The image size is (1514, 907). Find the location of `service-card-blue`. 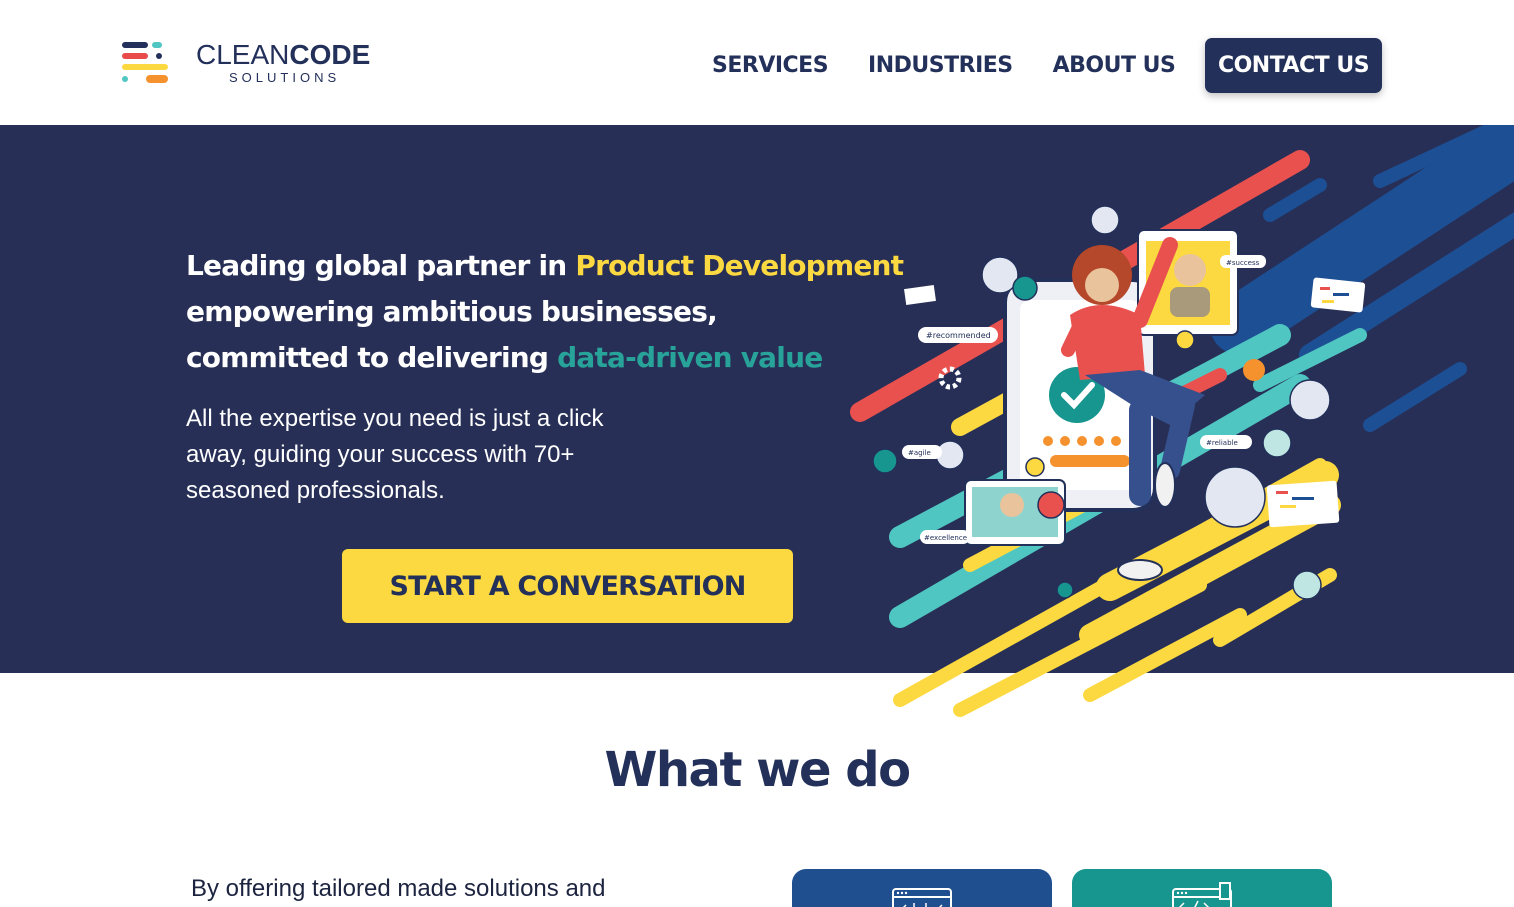

service-card-blue is located at coordinates (922, 888).